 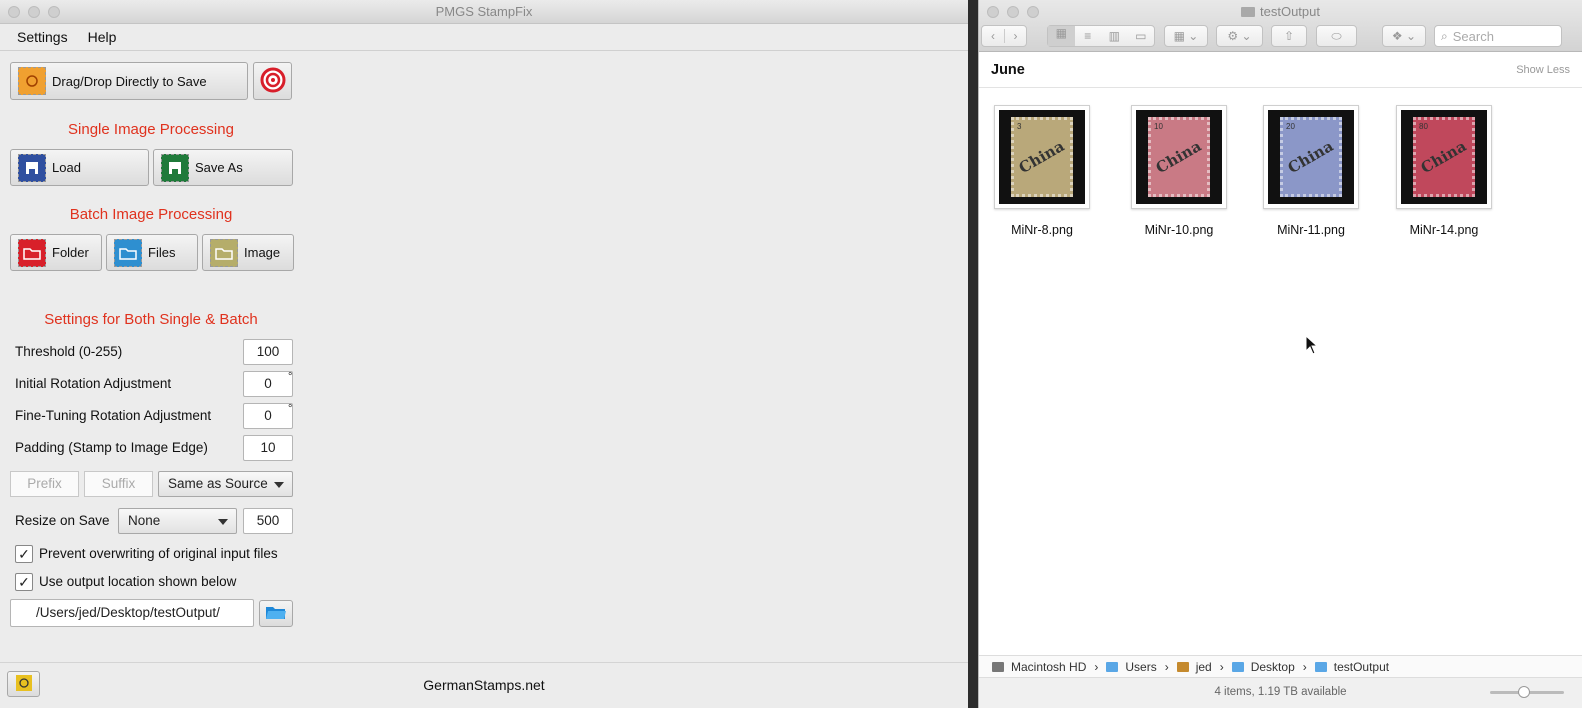 What do you see at coordinates (24, 554) in the screenshot?
I see `prevent-overwrite-checkbox: ✓` at bounding box center [24, 554].